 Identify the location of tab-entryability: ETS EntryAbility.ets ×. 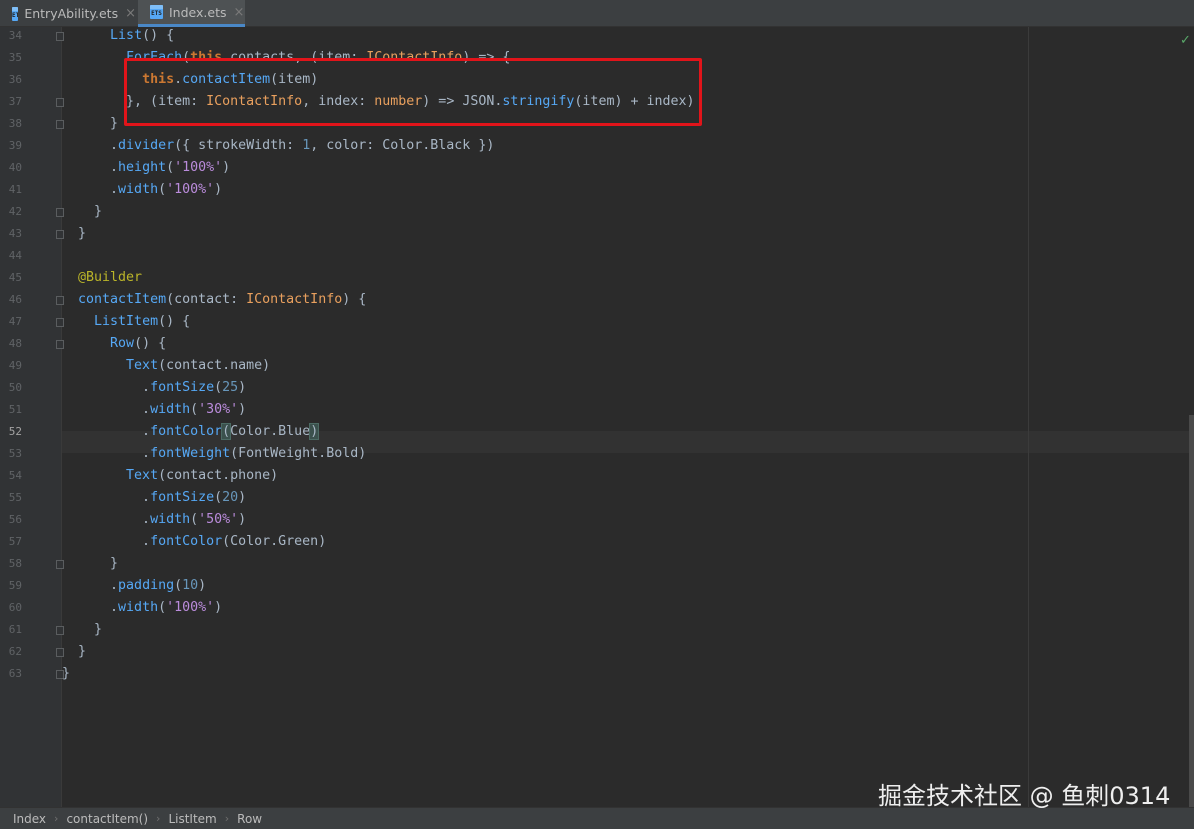
(68, 13).